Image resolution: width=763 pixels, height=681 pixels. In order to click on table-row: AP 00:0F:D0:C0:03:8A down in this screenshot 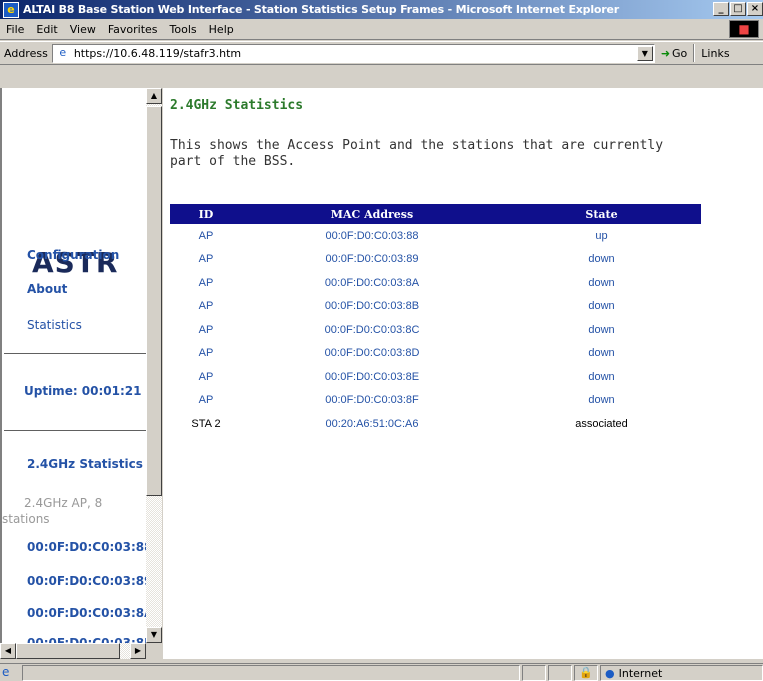, I will do `click(435, 283)`.